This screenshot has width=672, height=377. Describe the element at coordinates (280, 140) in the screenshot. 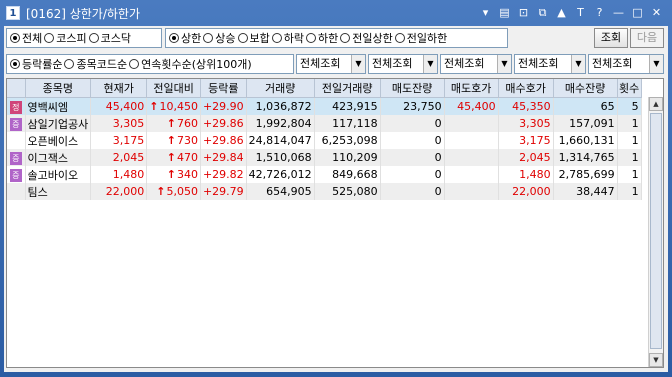

I see `cell-value: 24,814,047` at that location.